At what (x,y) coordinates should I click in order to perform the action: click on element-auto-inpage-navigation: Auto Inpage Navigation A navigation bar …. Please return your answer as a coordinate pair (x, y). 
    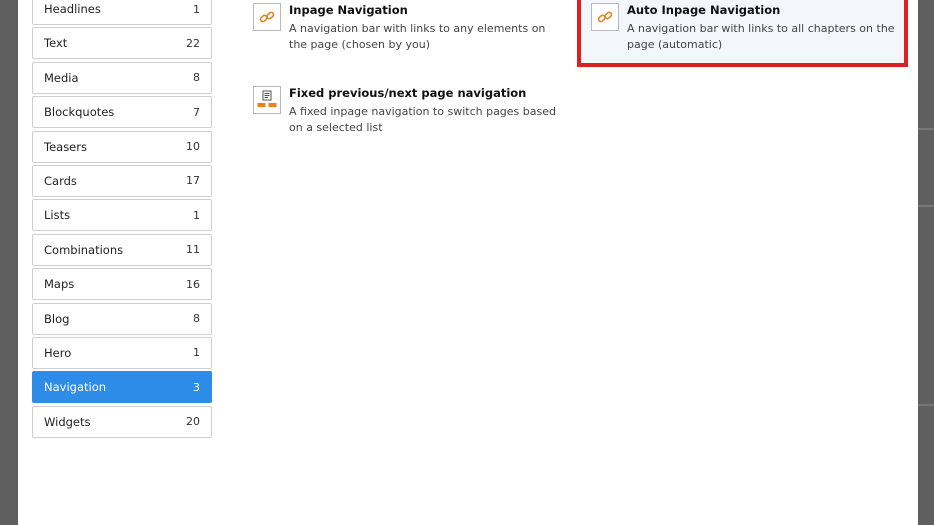
    Looking at the image, I should click on (743, 28).